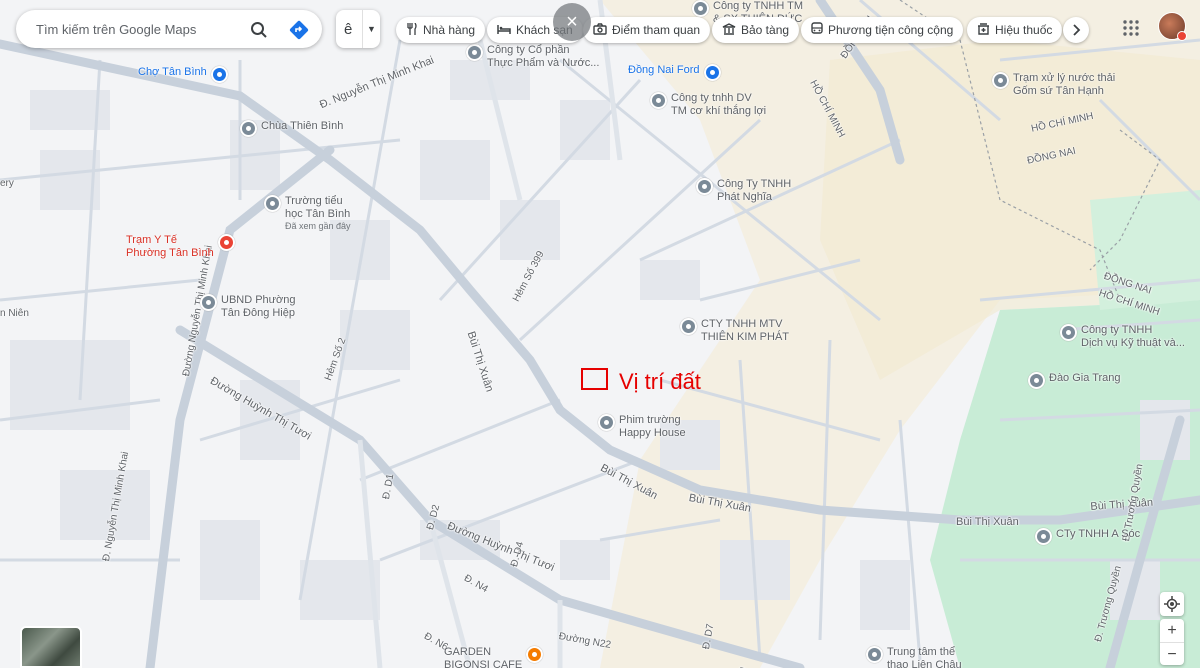  I want to click on poi-marker: UBND Phường Tân Đông Hiệp, so click(248, 307).